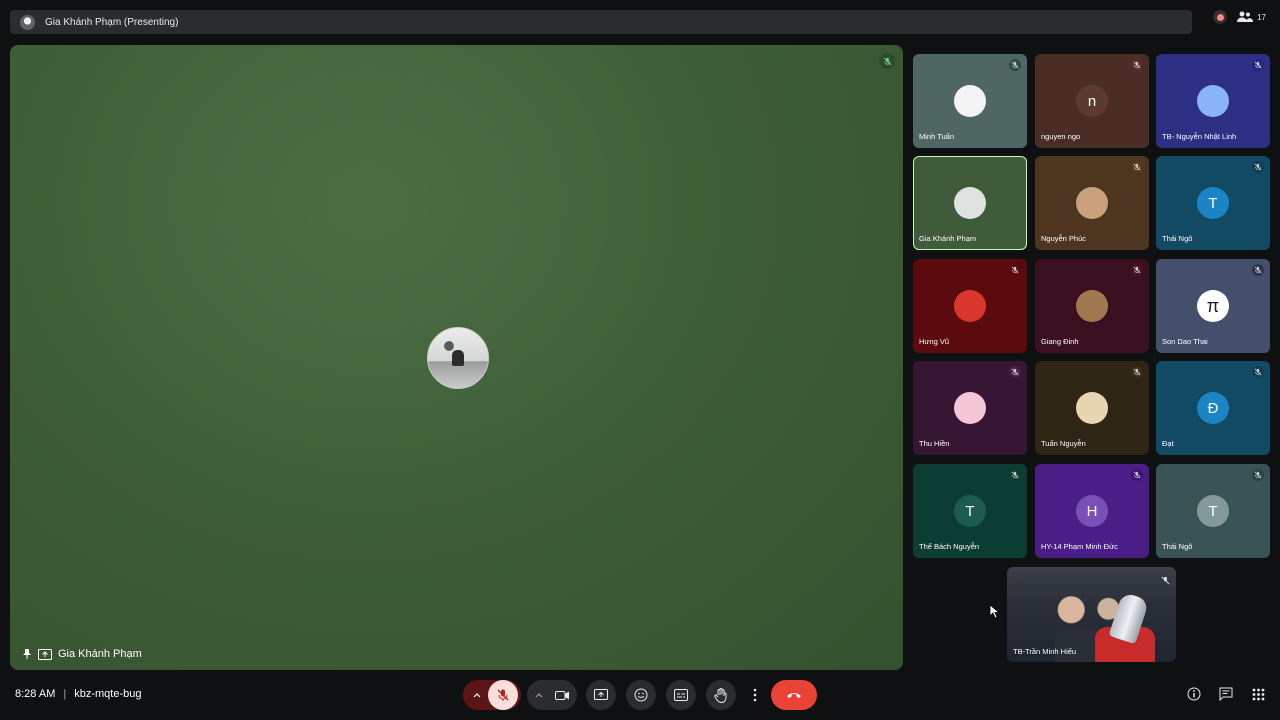 This screenshot has width=1280, height=720. I want to click on pin-icon, so click(27, 654).